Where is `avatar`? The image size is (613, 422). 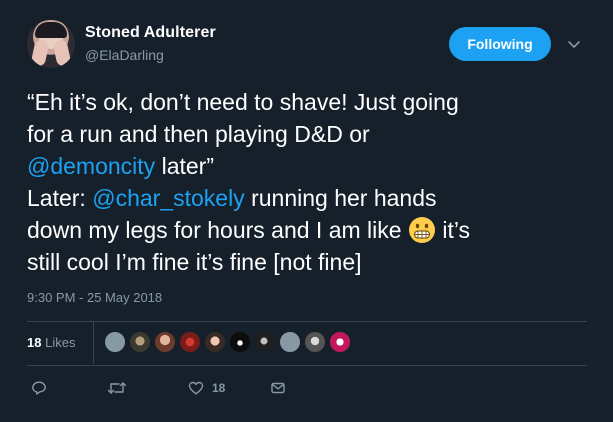 avatar is located at coordinates (51, 44).